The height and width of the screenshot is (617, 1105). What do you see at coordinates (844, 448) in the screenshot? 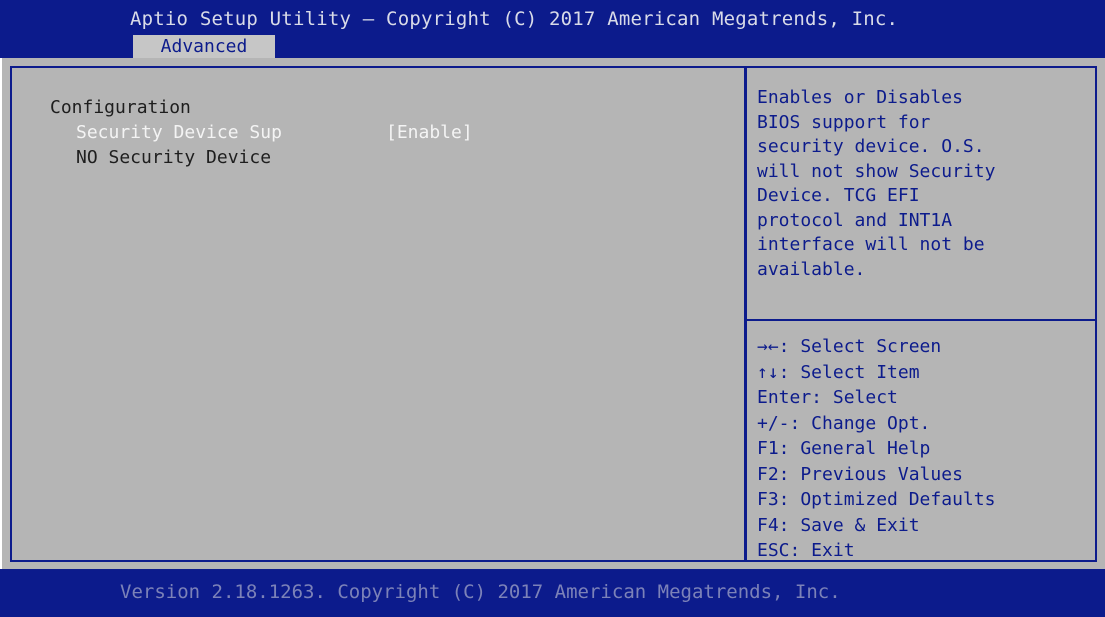
I see `key-general-help: F1: General Help` at bounding box center [844, 448].